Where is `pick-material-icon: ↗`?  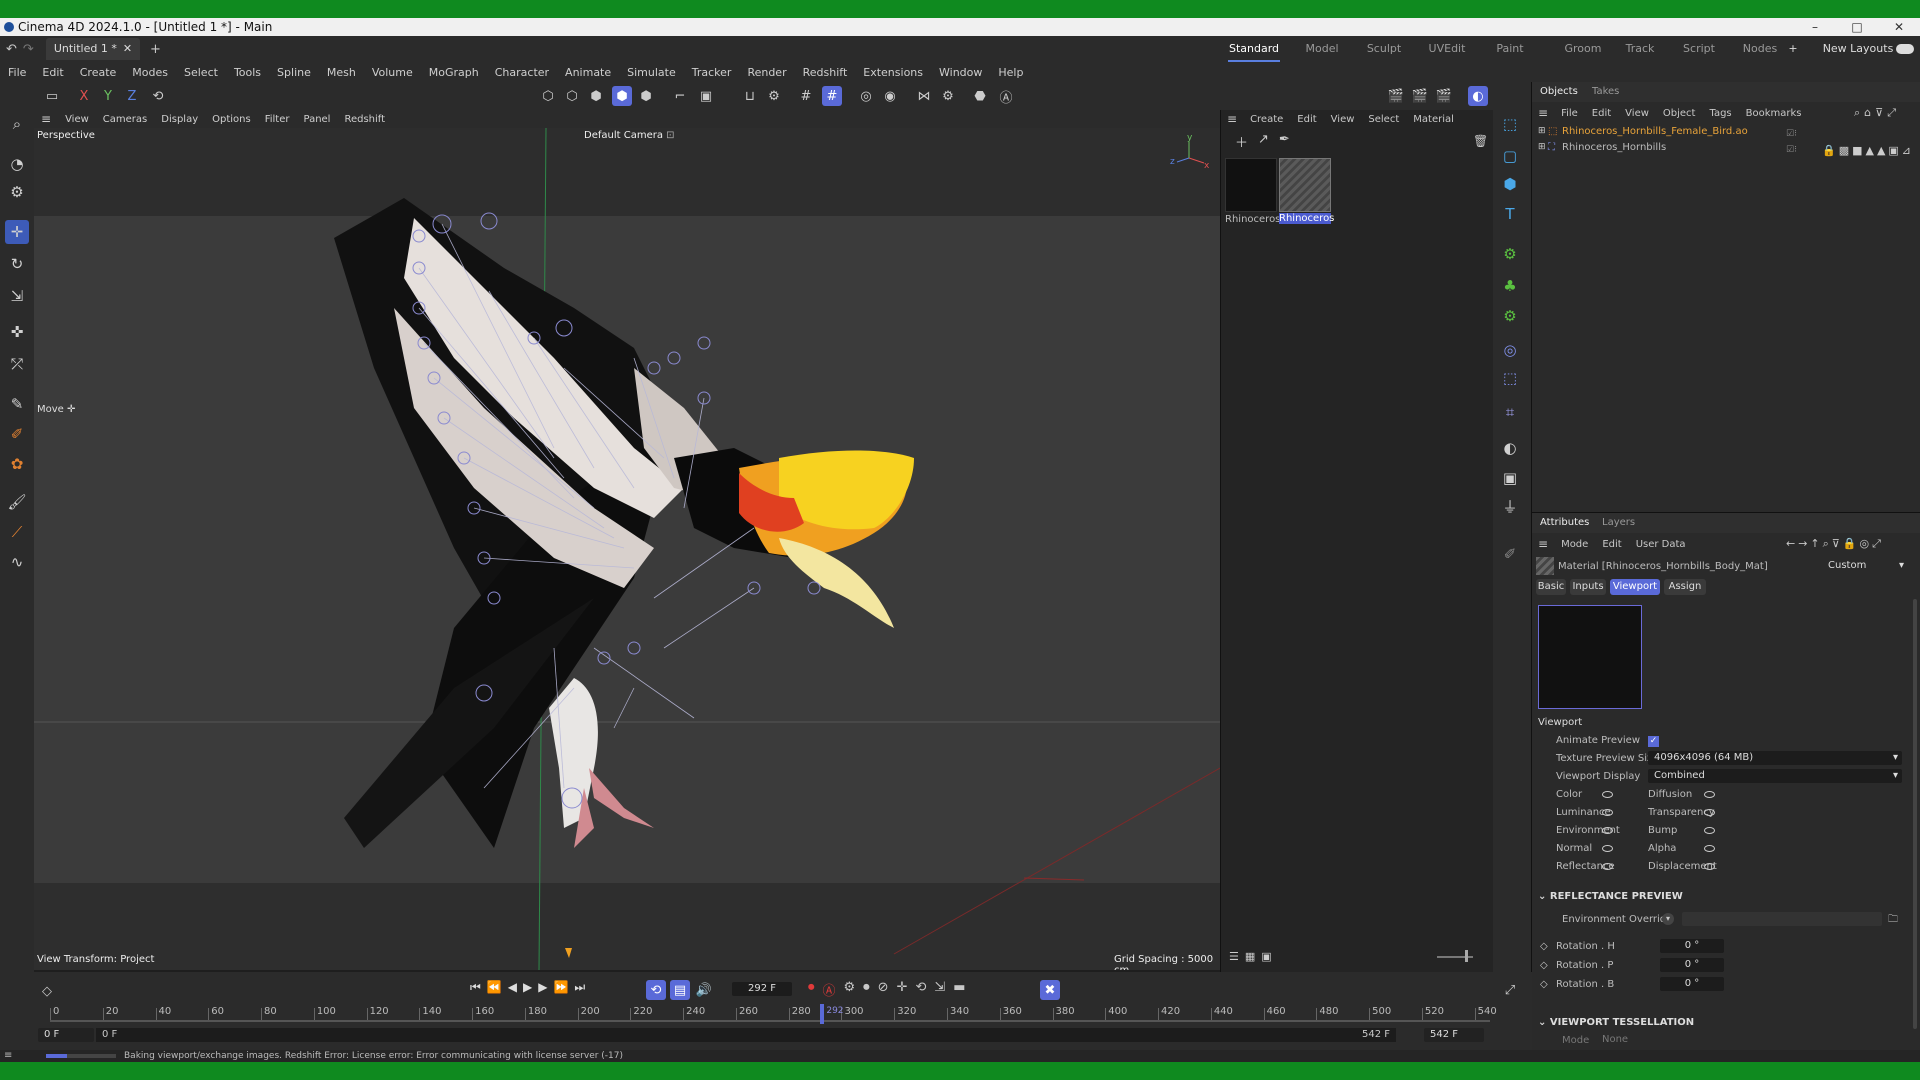 pick-material-icon: ↗ is located at coordinates (1263, 141).